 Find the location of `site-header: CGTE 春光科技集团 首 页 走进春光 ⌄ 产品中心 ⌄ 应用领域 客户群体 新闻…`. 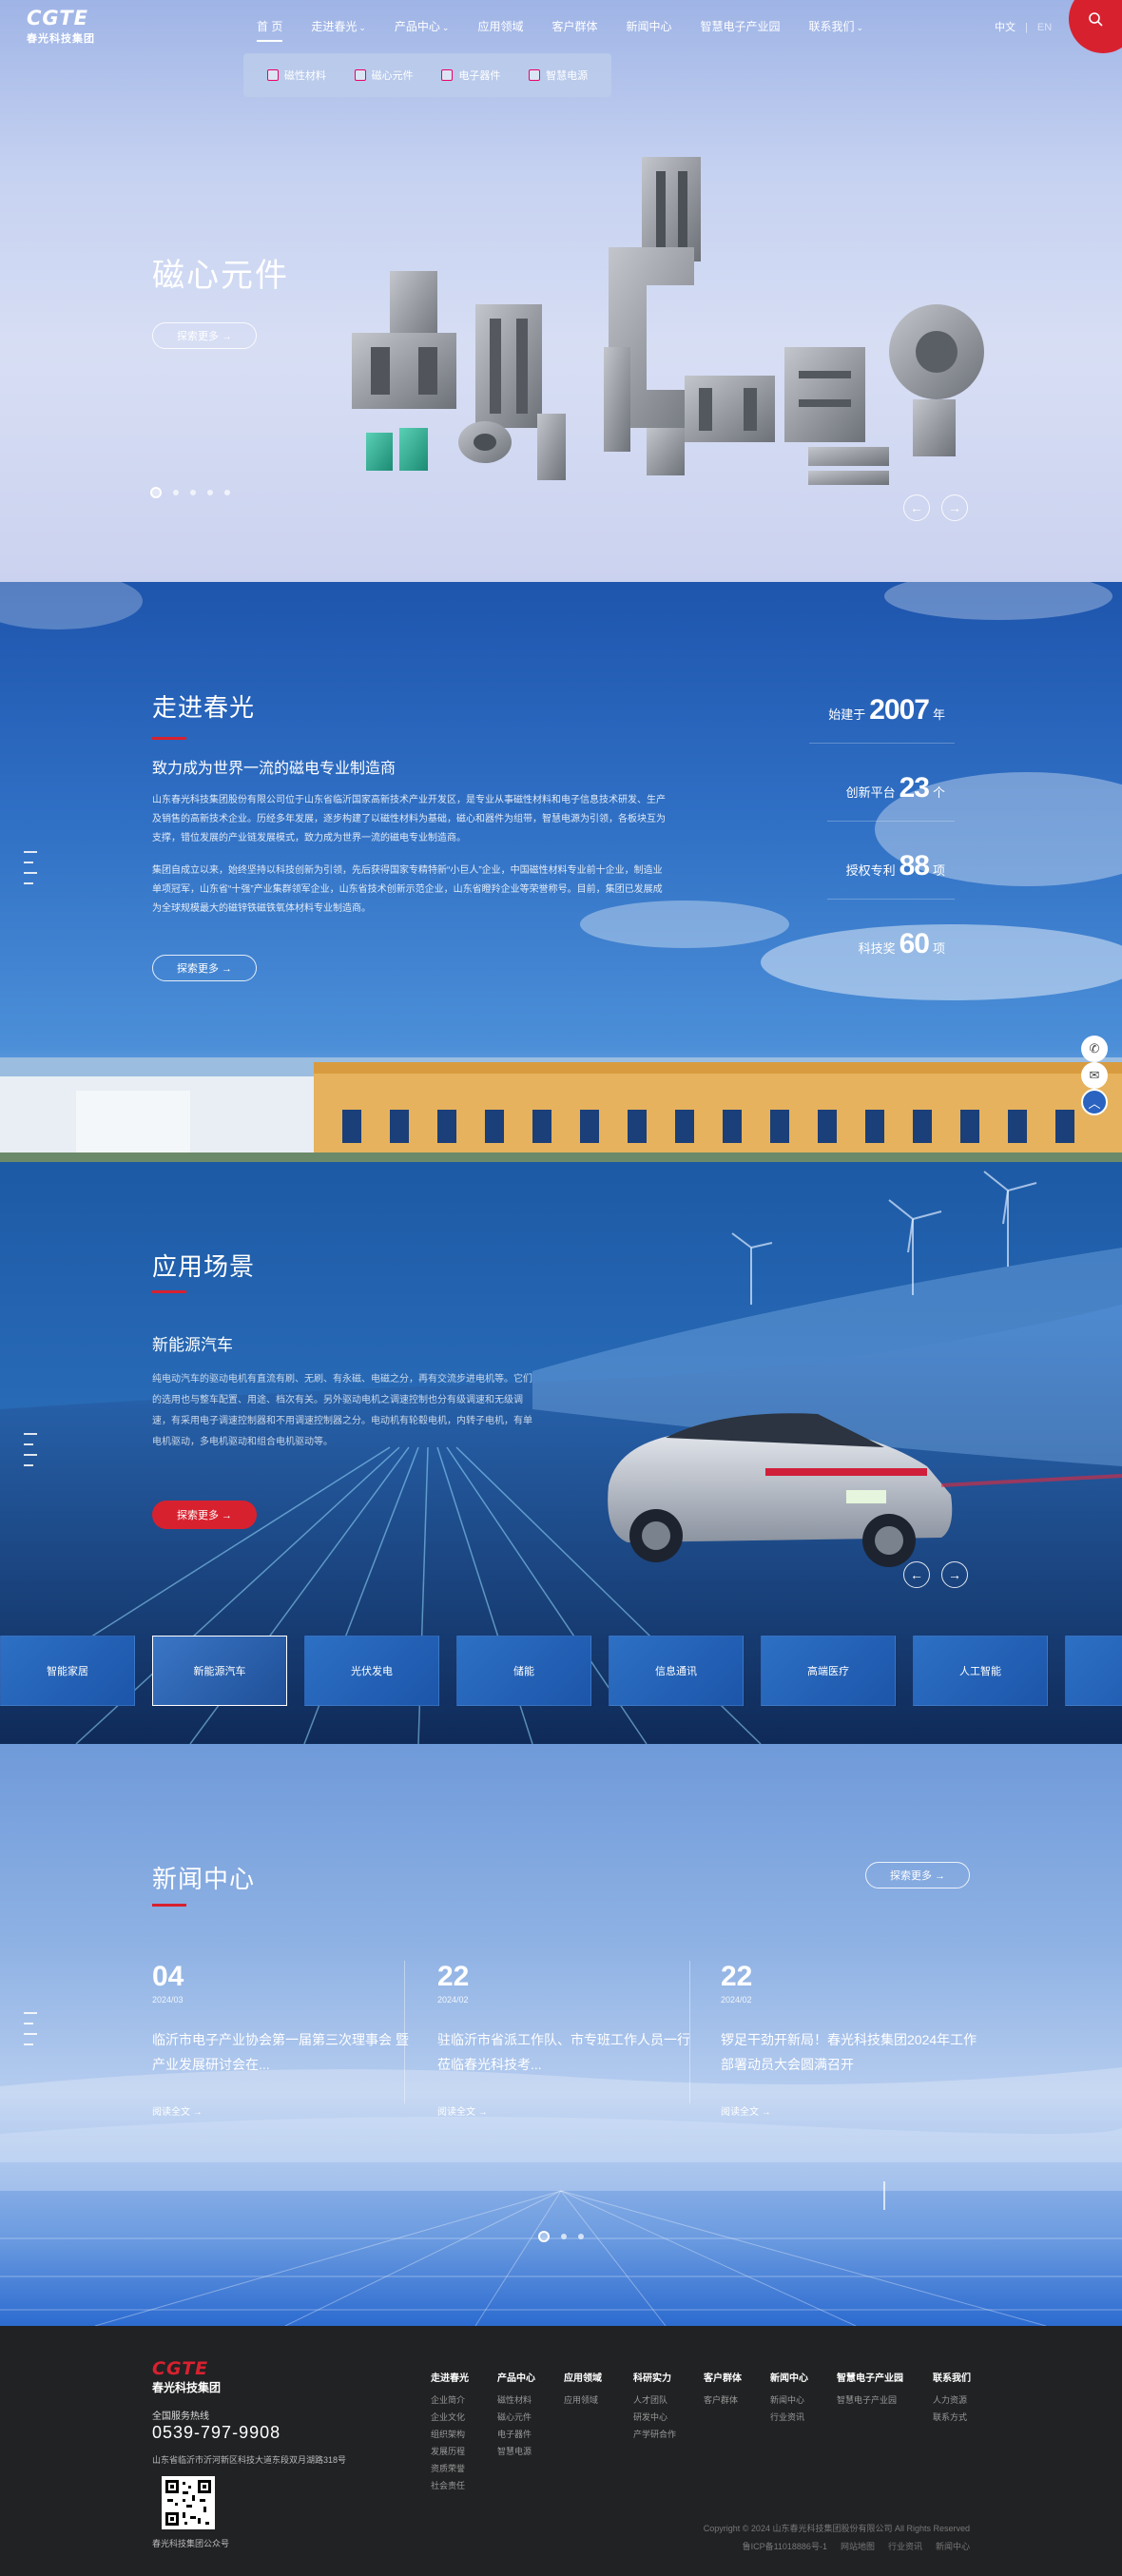

site-header: CGTE 春光科技集团 首 页 走进春光 ⌄ 产品中心 ⌄ 应用领域 客户群体 新闻… is located at coordinates (561, 48).